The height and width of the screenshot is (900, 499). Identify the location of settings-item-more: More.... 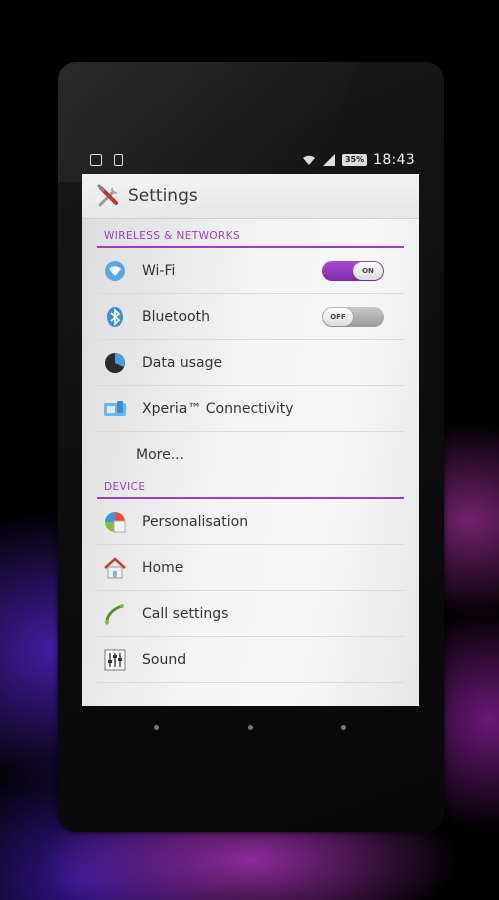
(250, 454).